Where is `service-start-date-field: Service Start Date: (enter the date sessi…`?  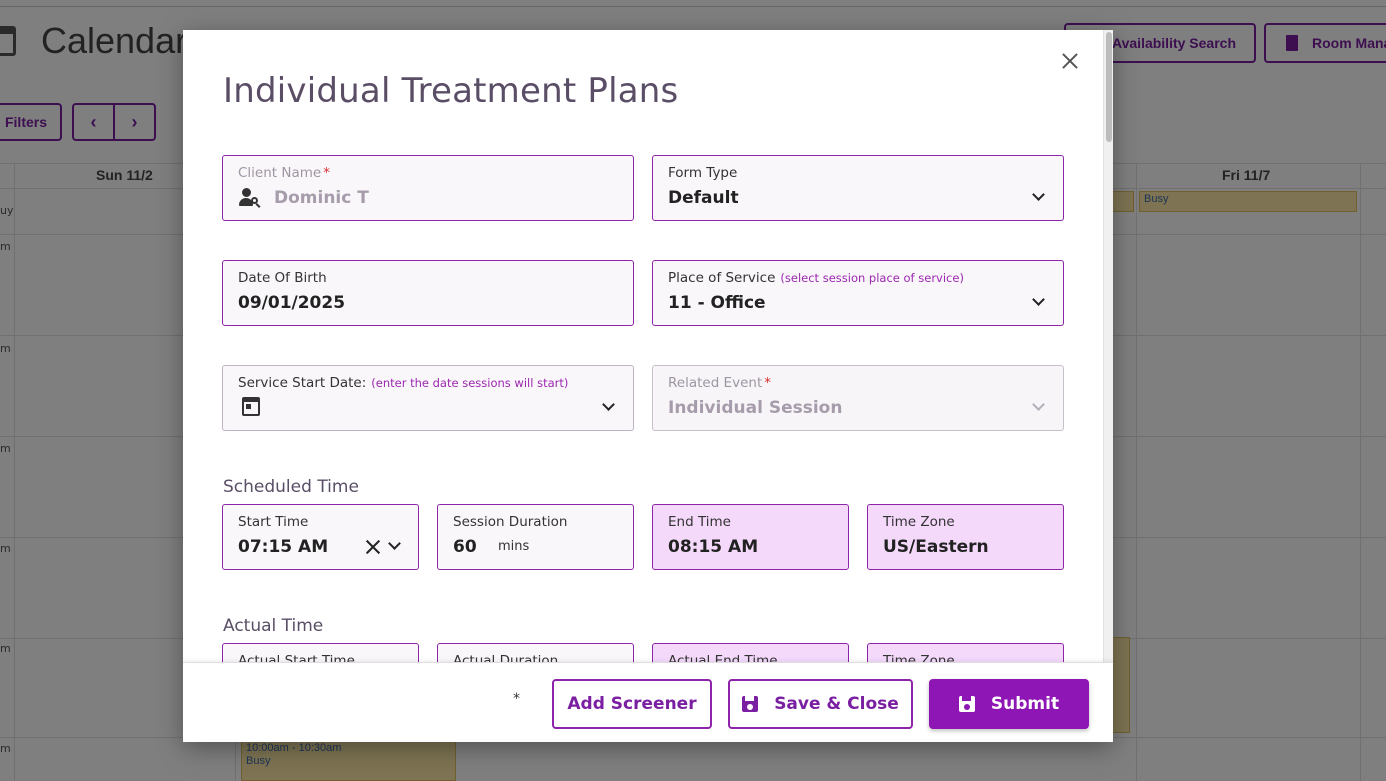
service-start-date-field: Service Start Date: (enter the date sessi… is located at coordinates (428, 398).